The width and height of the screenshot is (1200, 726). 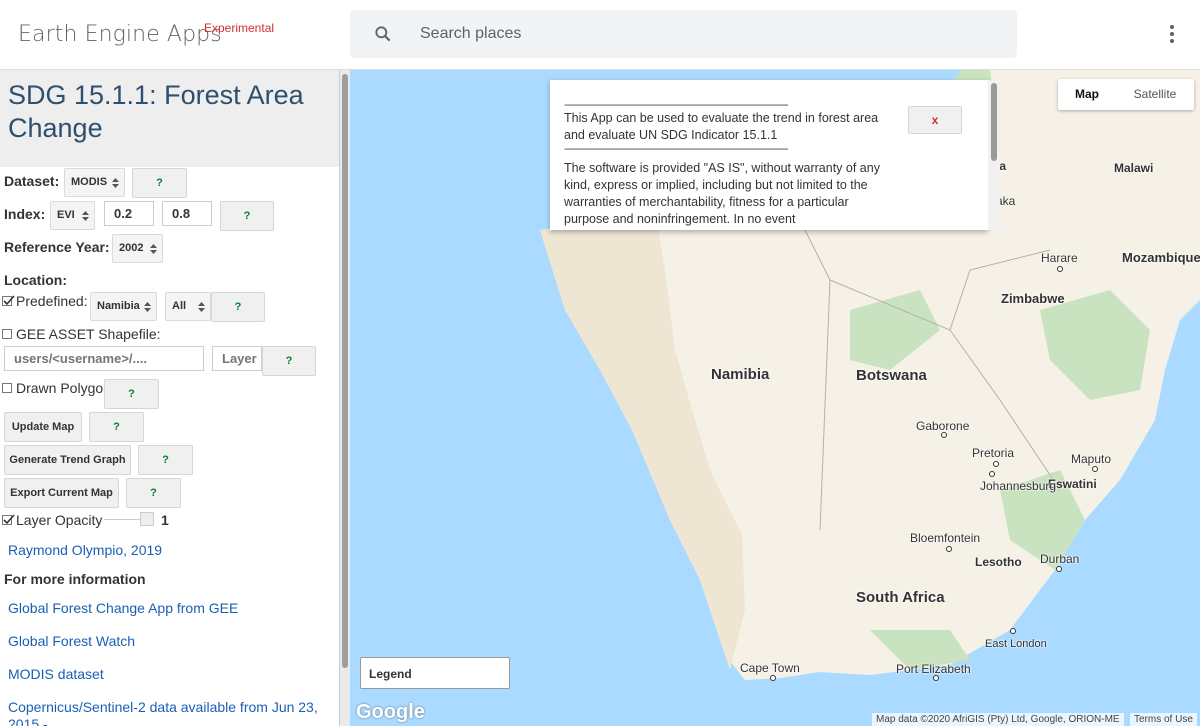 What do you see at coordinates (1060, 559) in the screenshot?
I see `city-label: Durban` at bounding box center [1060, 559].